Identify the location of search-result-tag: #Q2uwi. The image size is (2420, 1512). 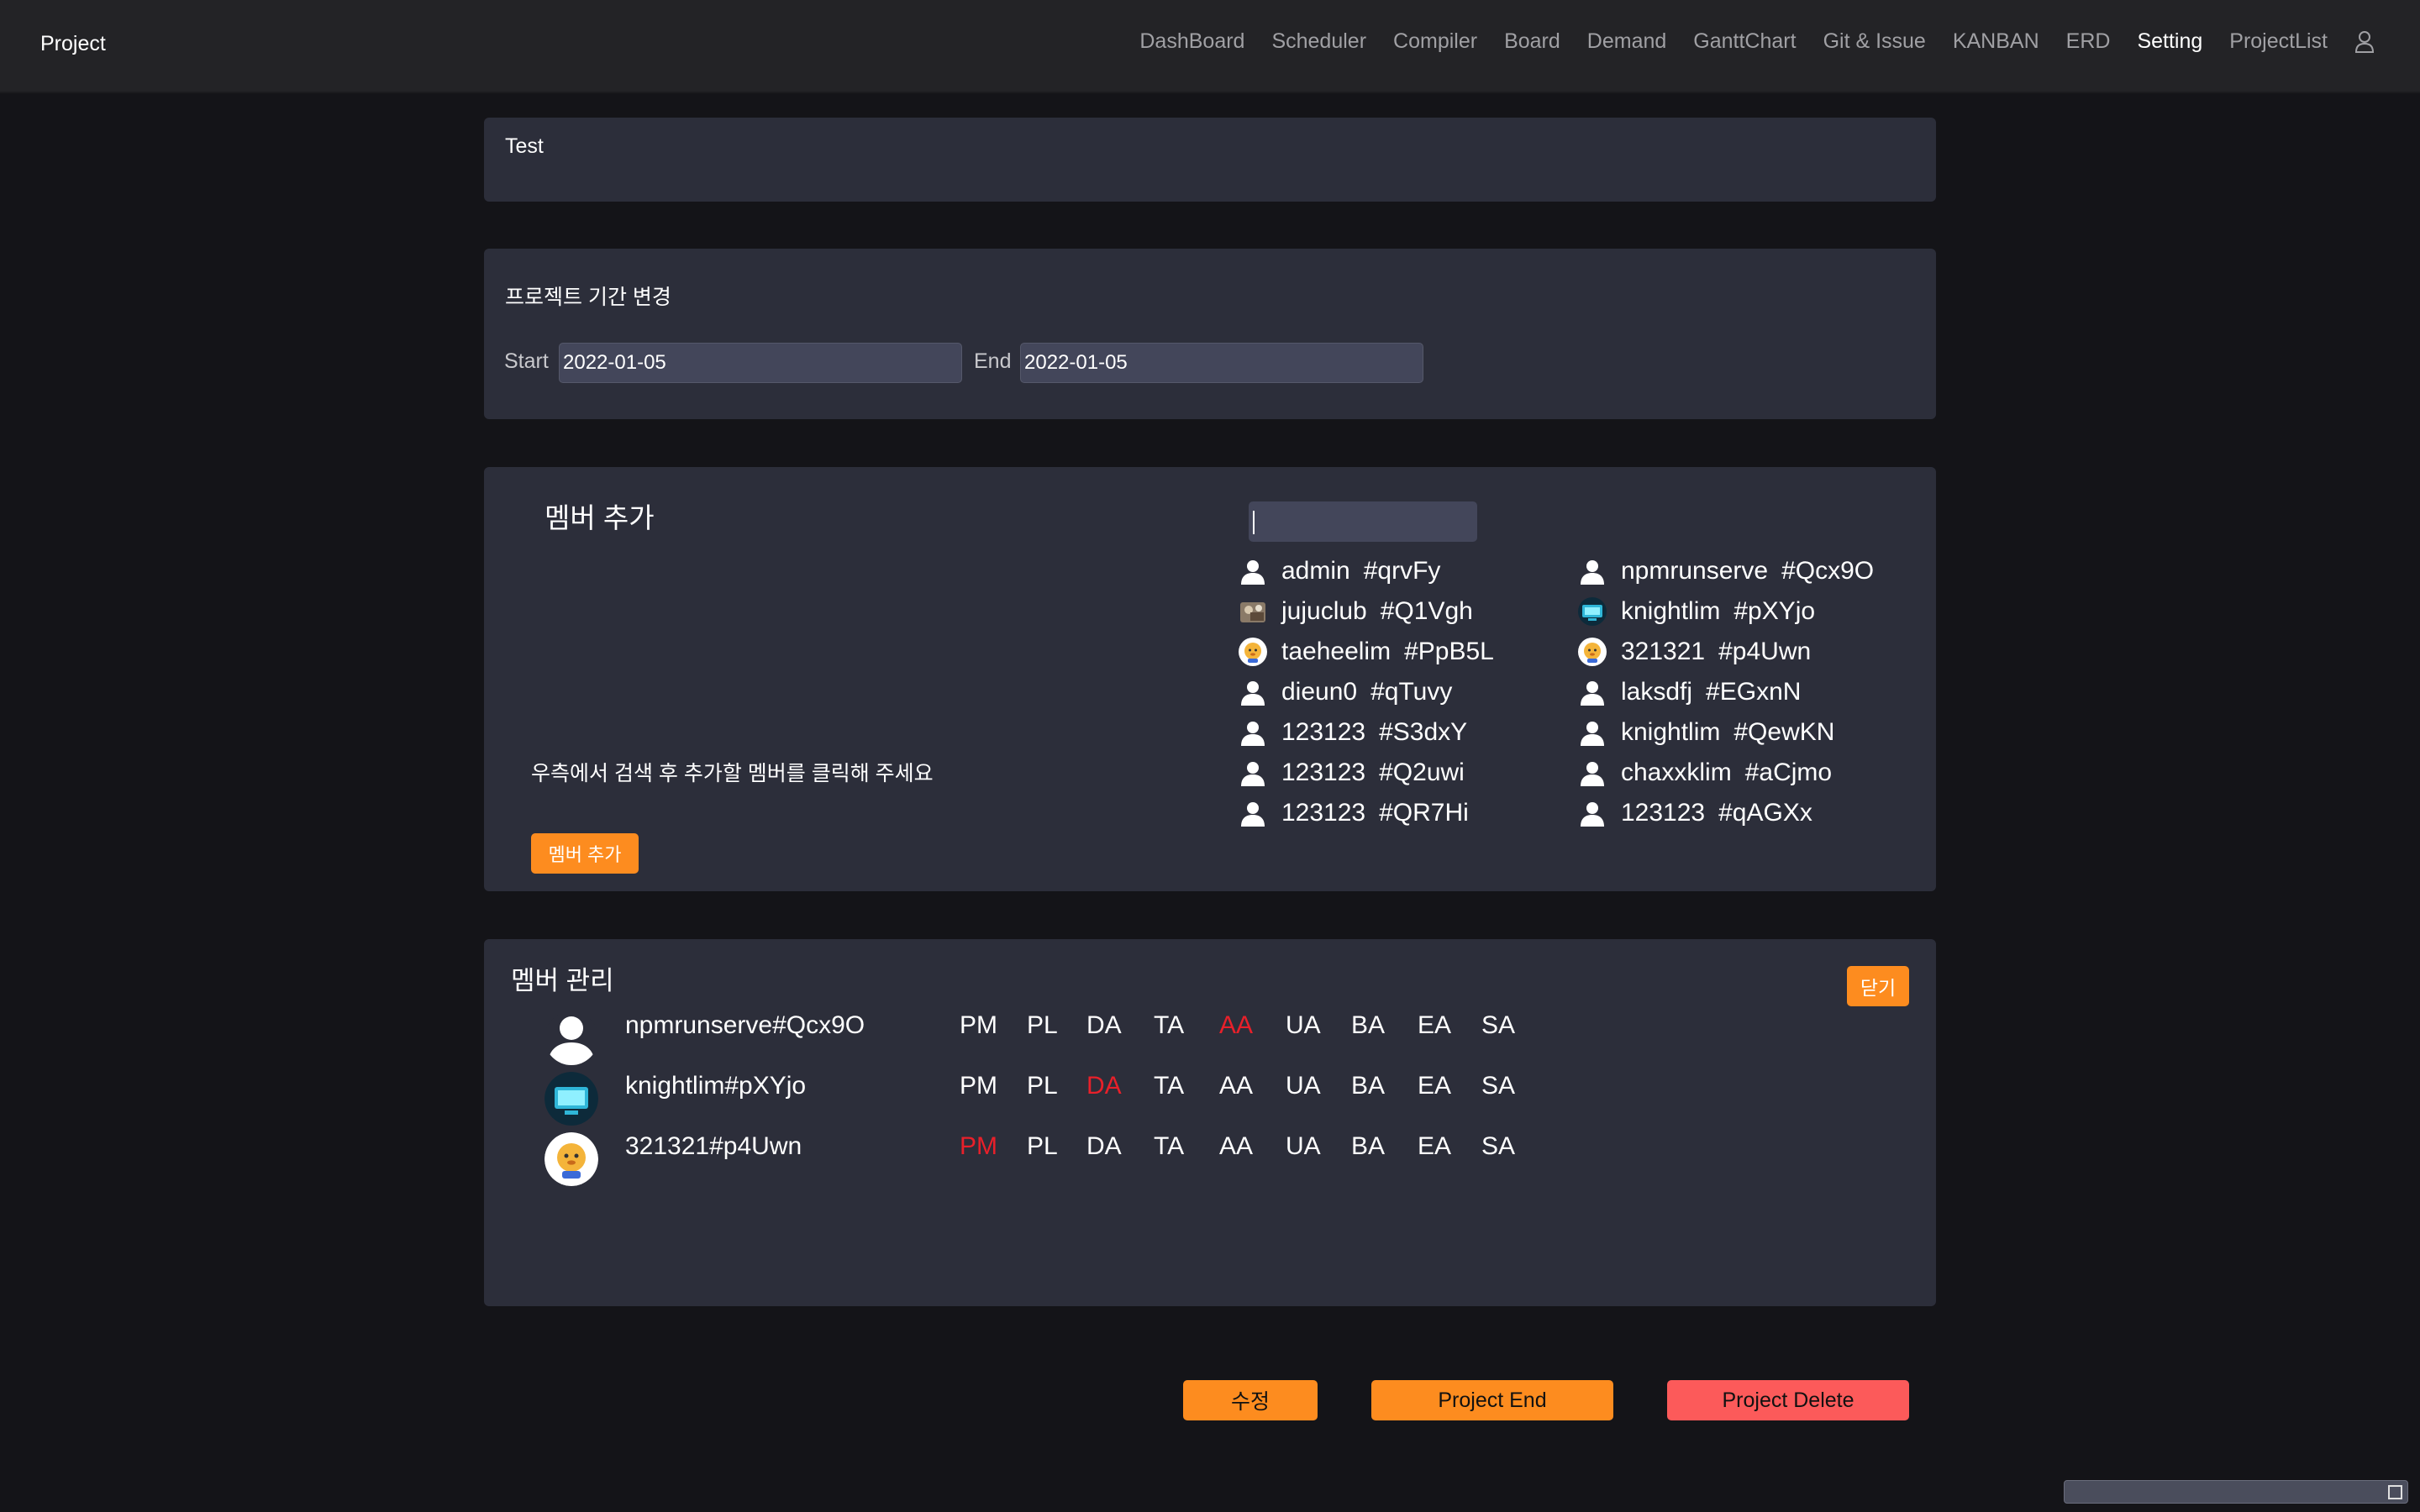
(1422, 772).